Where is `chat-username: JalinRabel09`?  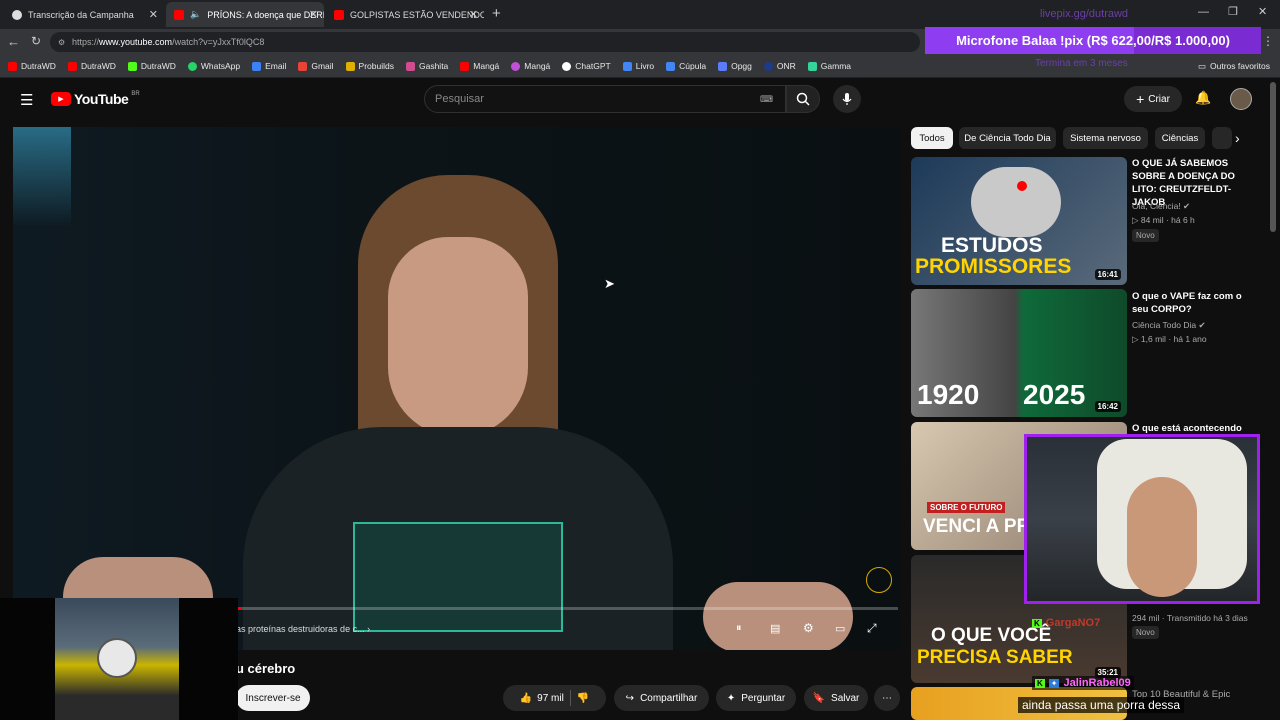
chat-username: JalinRabel09 is located at coordinates (1097, 683).